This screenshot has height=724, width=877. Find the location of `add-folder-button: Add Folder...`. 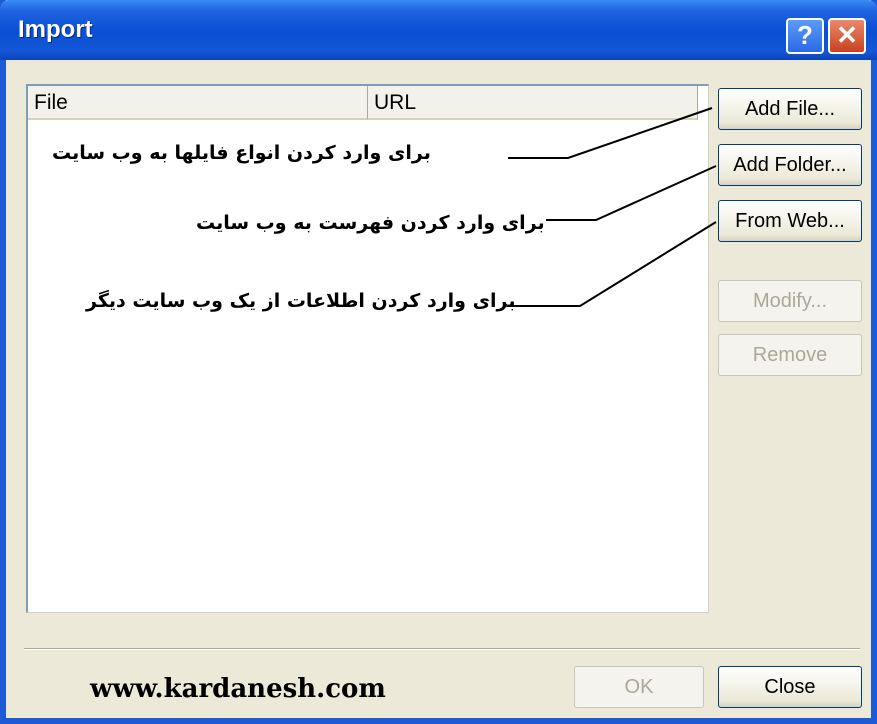

add-folder-button: Add Folder... is located at coordinates (790, 165).